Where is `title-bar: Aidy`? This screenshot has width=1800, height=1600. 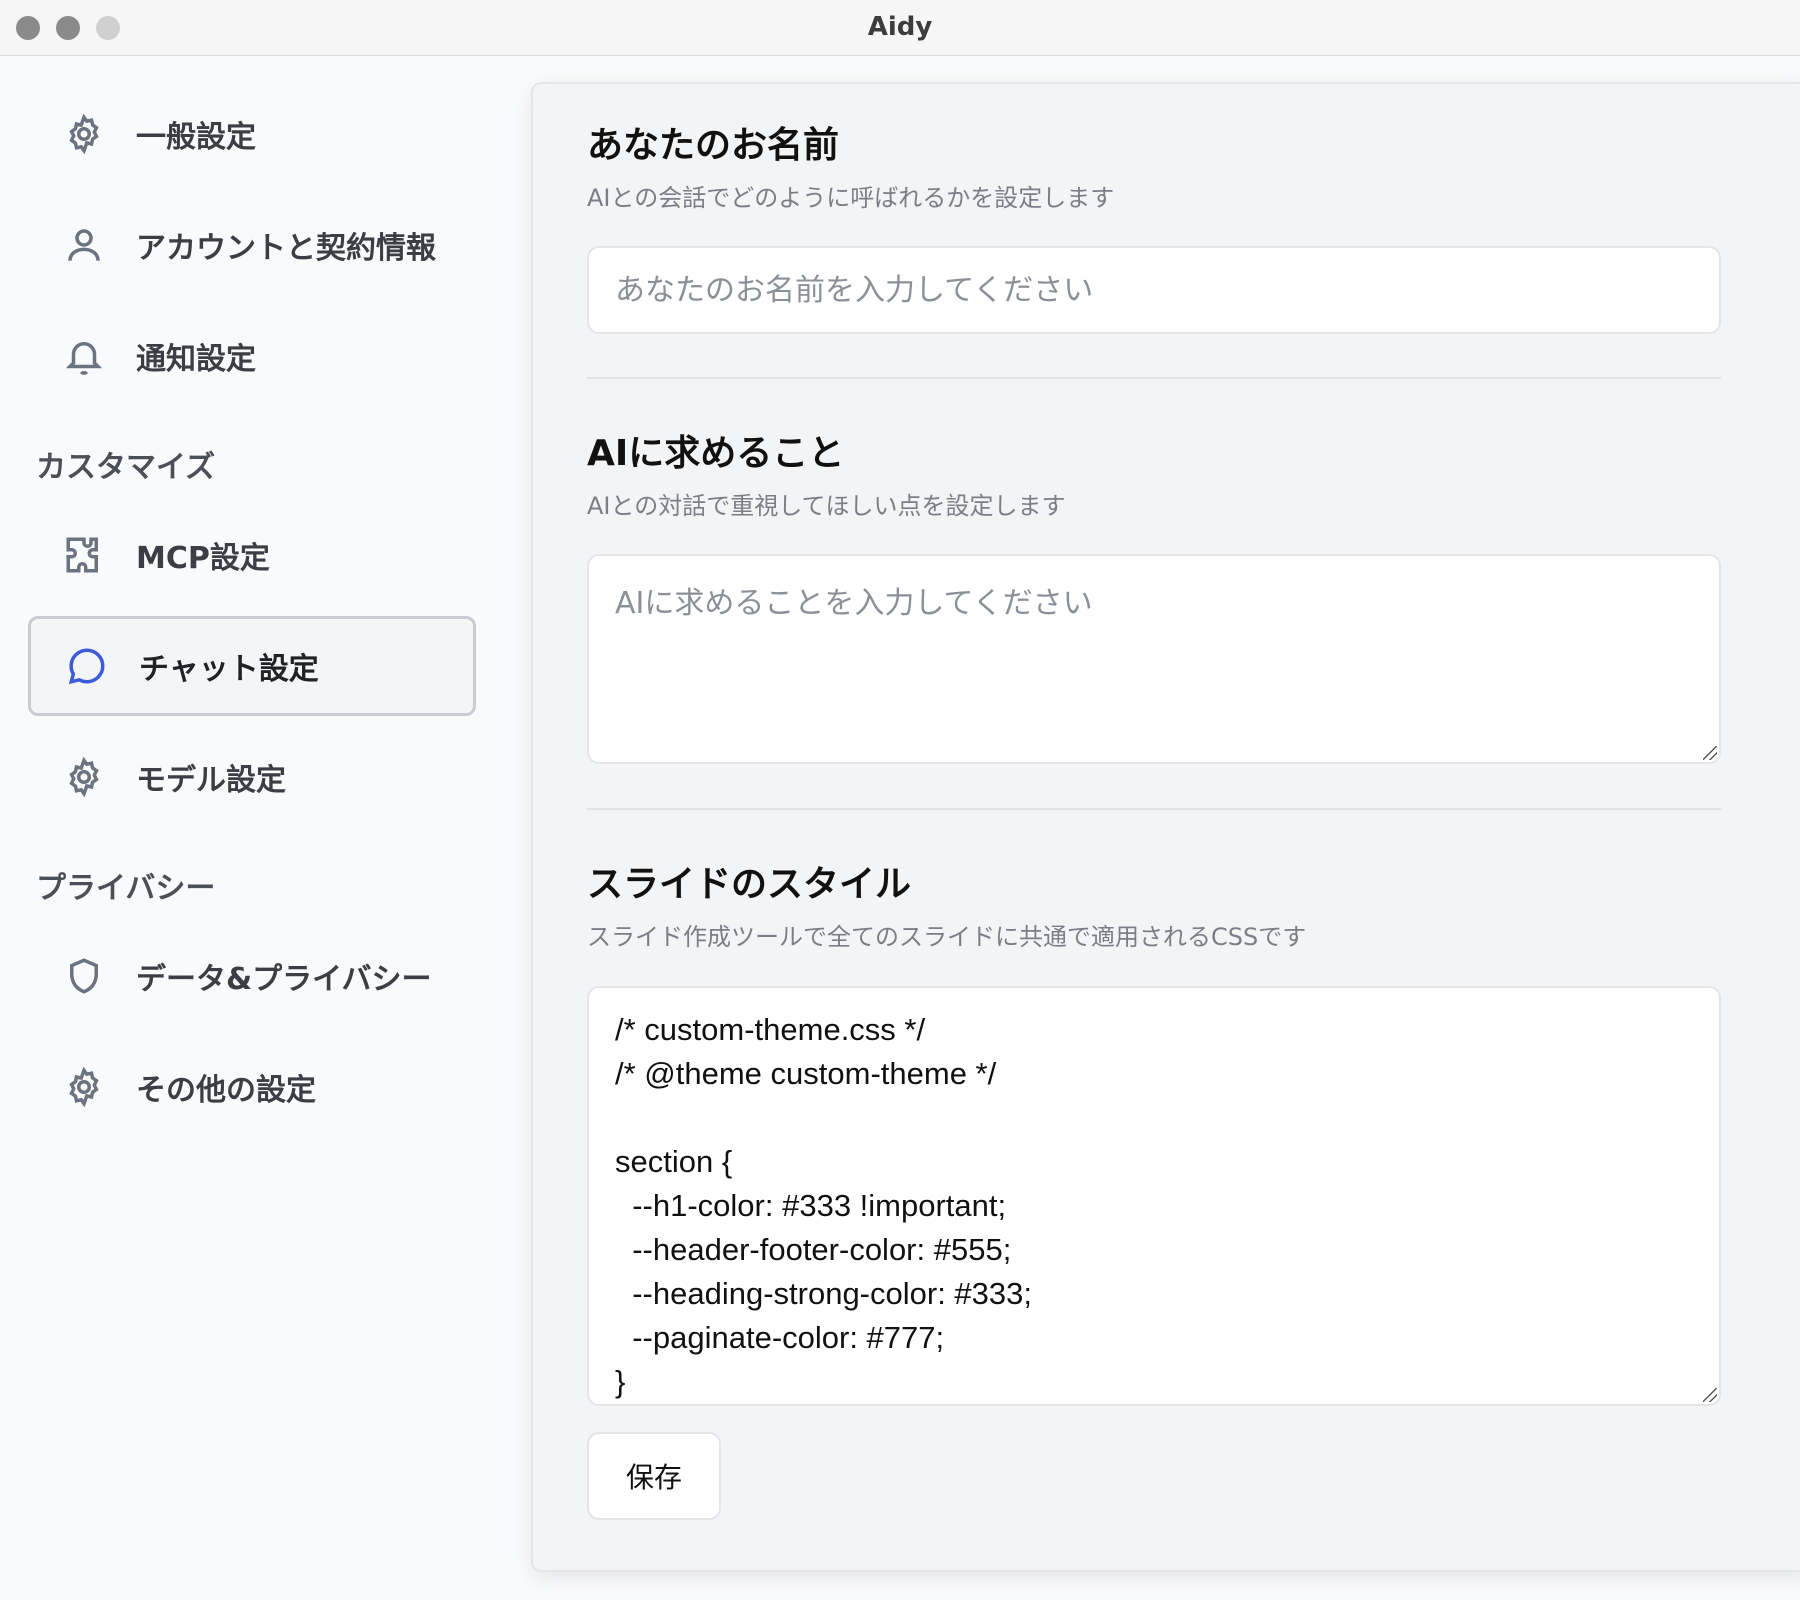 title-bar: Aidy is located at coordinates (900, 28).